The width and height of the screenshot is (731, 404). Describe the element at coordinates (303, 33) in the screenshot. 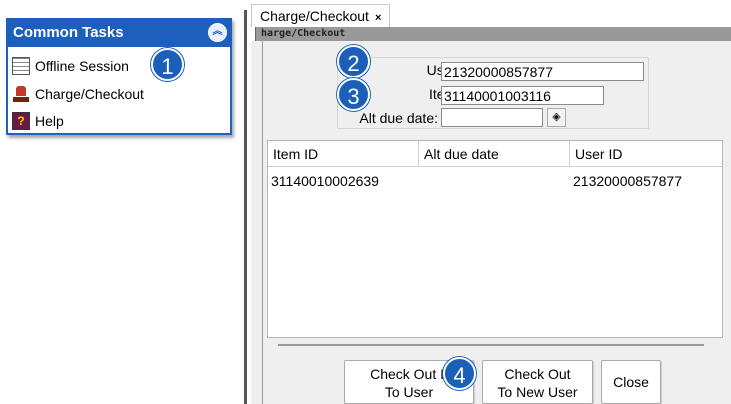

I see `workspace-title: harge/Checkout` at that location.